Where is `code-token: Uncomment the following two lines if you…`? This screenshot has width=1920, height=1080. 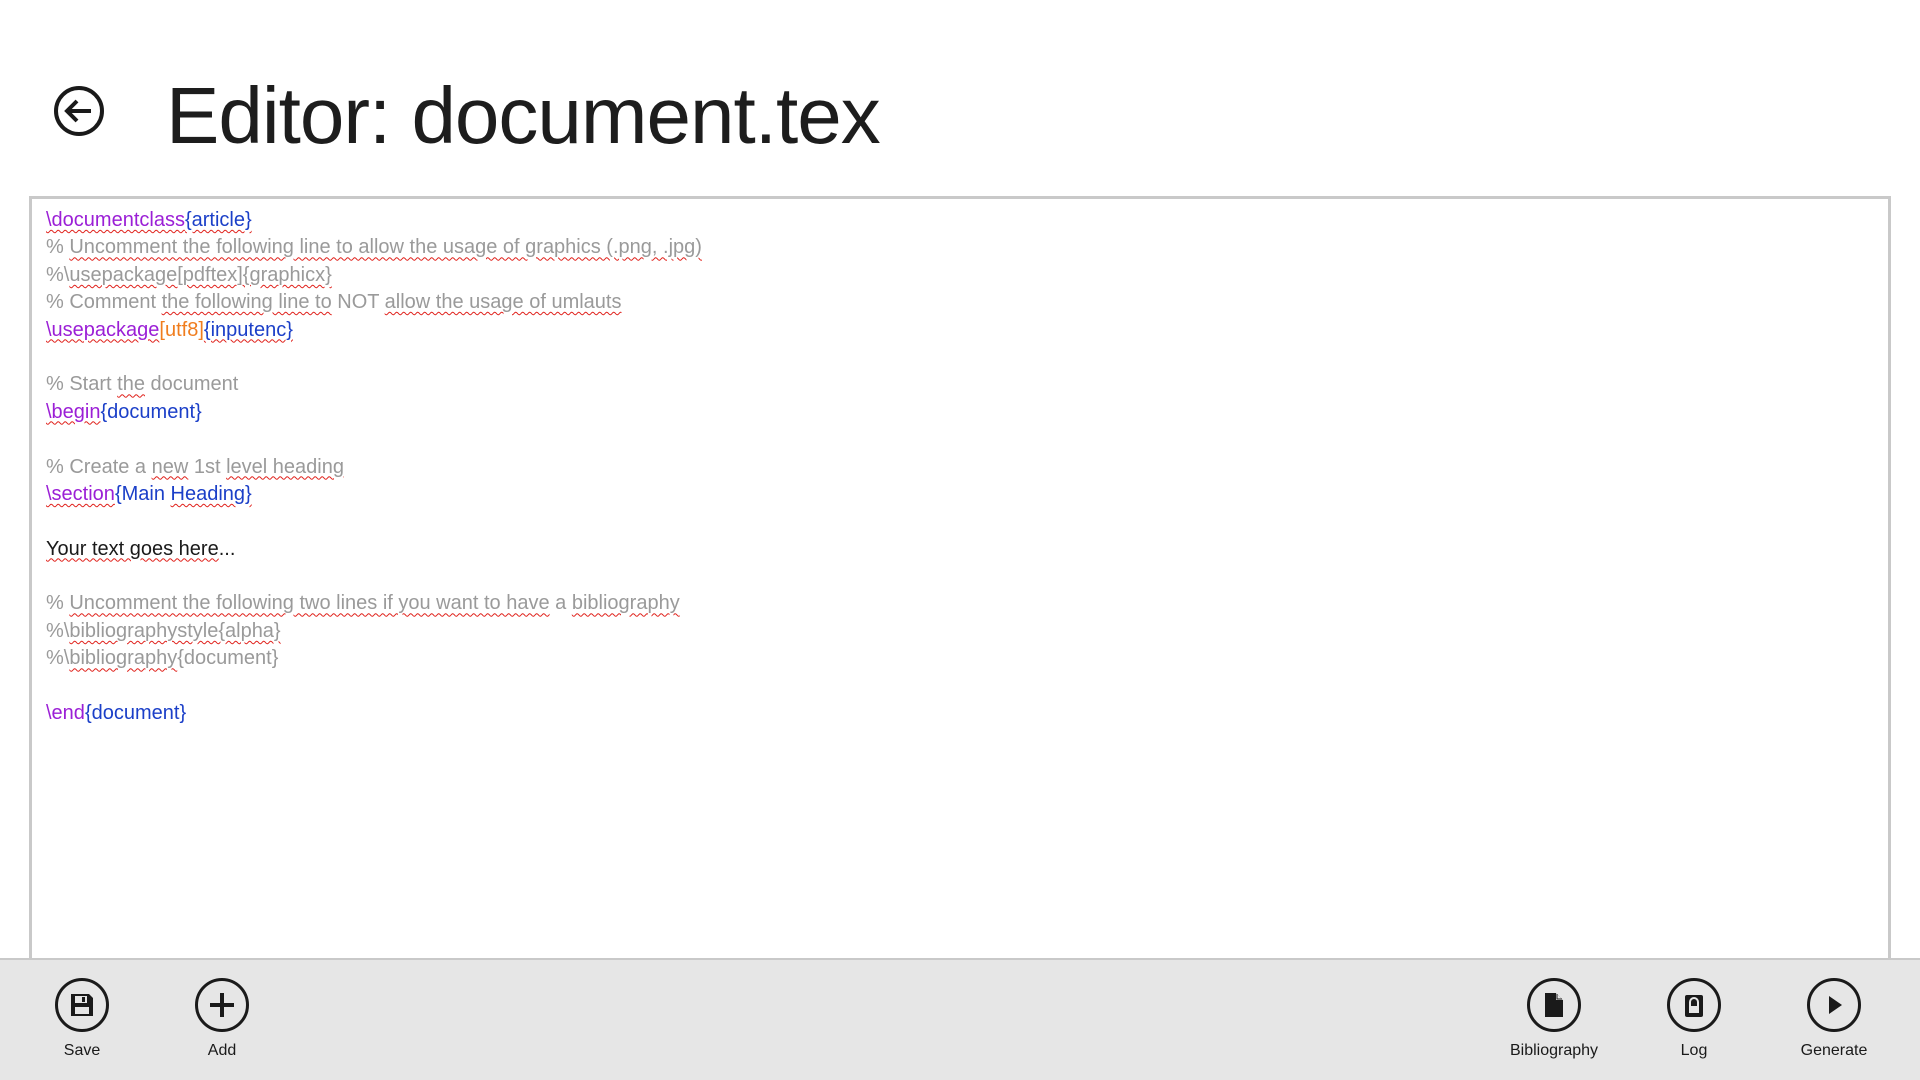 code-token: Uncomment the following two lines if you… is located at coordinates (309, 603).